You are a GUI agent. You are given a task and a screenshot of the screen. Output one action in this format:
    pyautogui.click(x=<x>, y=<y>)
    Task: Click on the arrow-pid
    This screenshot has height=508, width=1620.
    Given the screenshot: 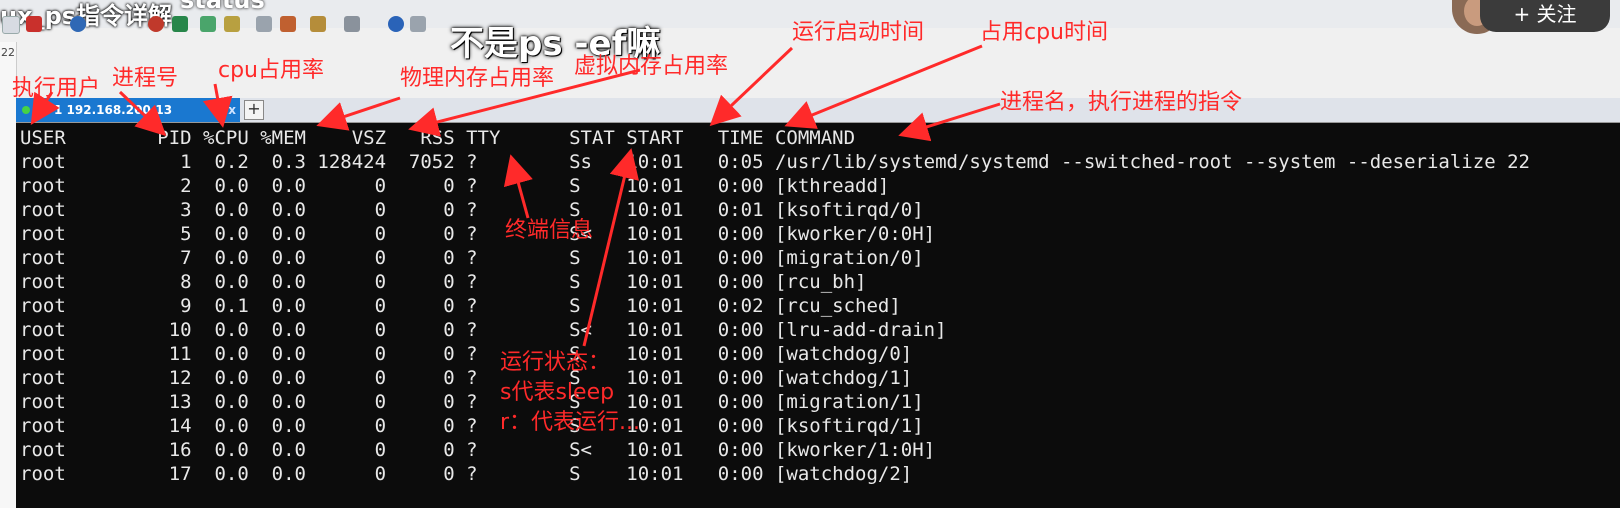 What is the action you would take?
    pyautogui.click(x=142, y=113)
    